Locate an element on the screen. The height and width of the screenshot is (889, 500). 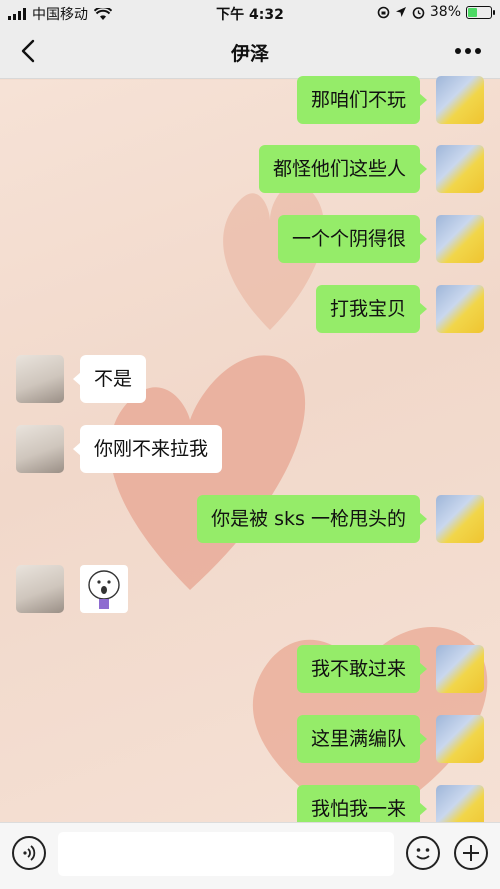
message-row: 一个个阴得很 is located at coordinates (250, 239).